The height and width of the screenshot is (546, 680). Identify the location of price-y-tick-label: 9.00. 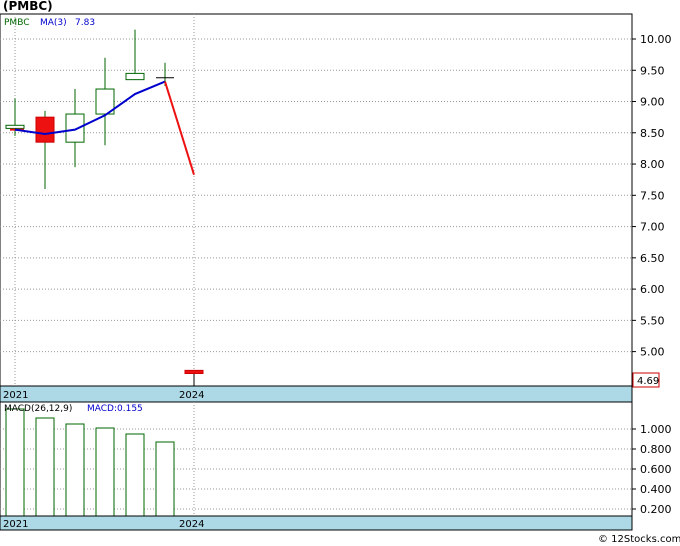
(652, 102).